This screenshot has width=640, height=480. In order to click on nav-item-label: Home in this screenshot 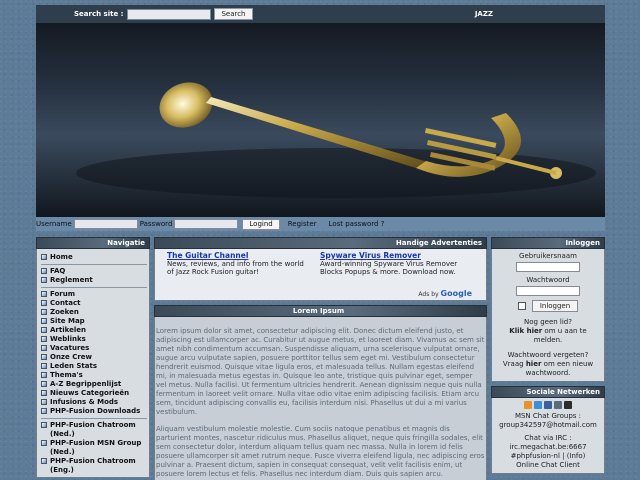, I will do `click(61, 257)`.